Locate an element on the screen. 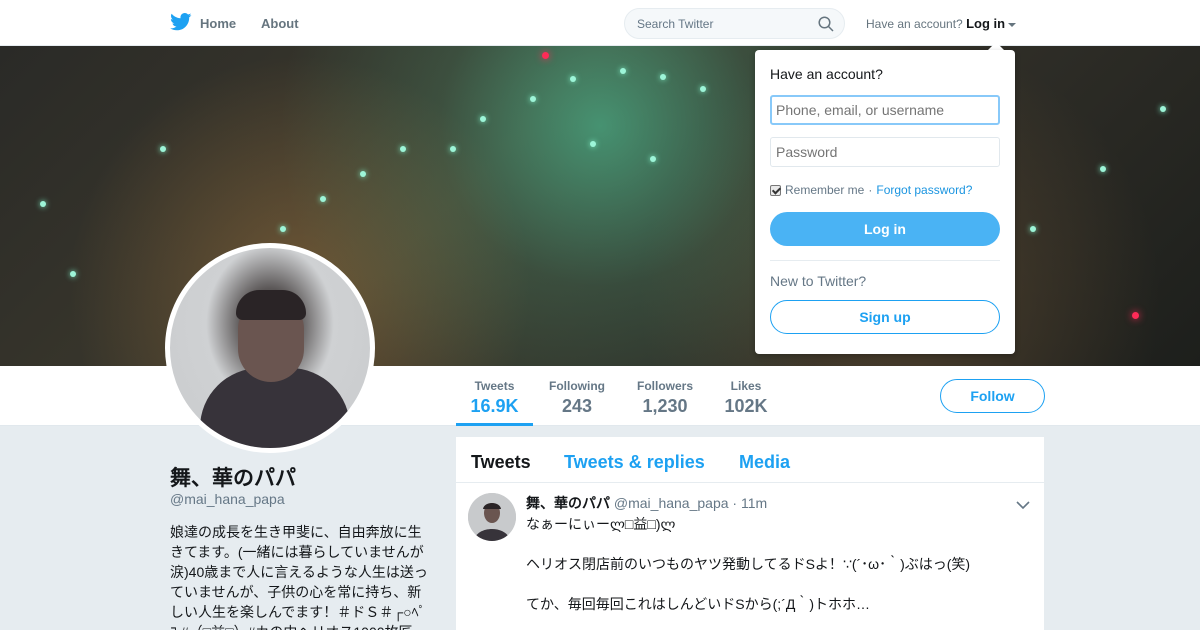 This screenshot has height=630, width=1200. tweet-header: 舞、華のパパ @mai_hana_papa · 11m is located at coordinates (646, 503).